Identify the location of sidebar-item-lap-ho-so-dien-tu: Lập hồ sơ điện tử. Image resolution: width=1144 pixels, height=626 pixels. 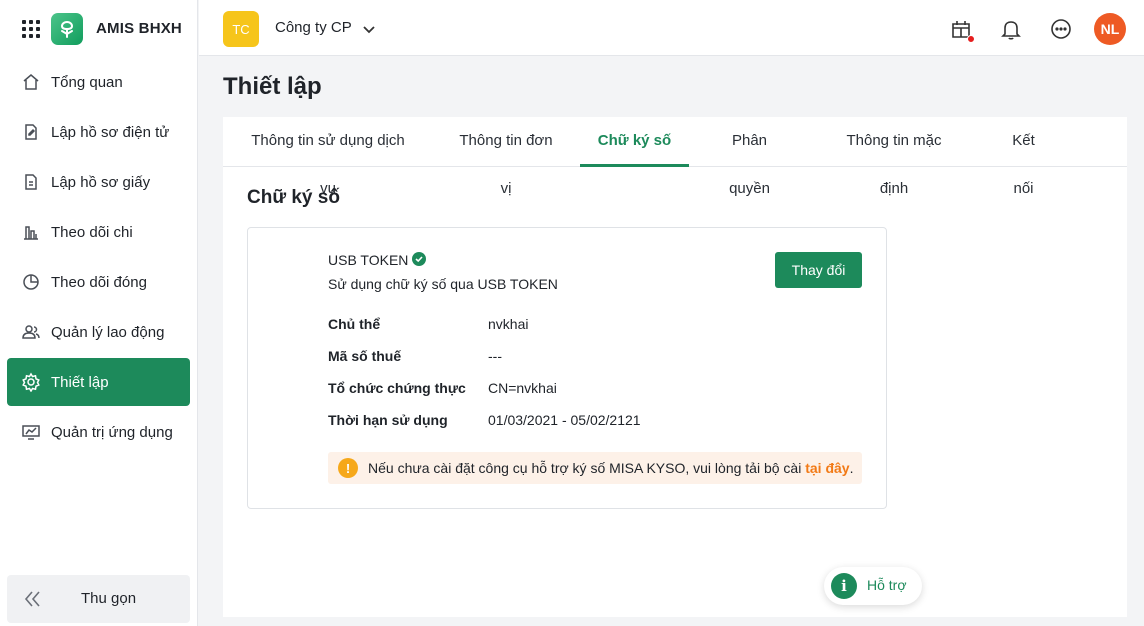
(98, 132).